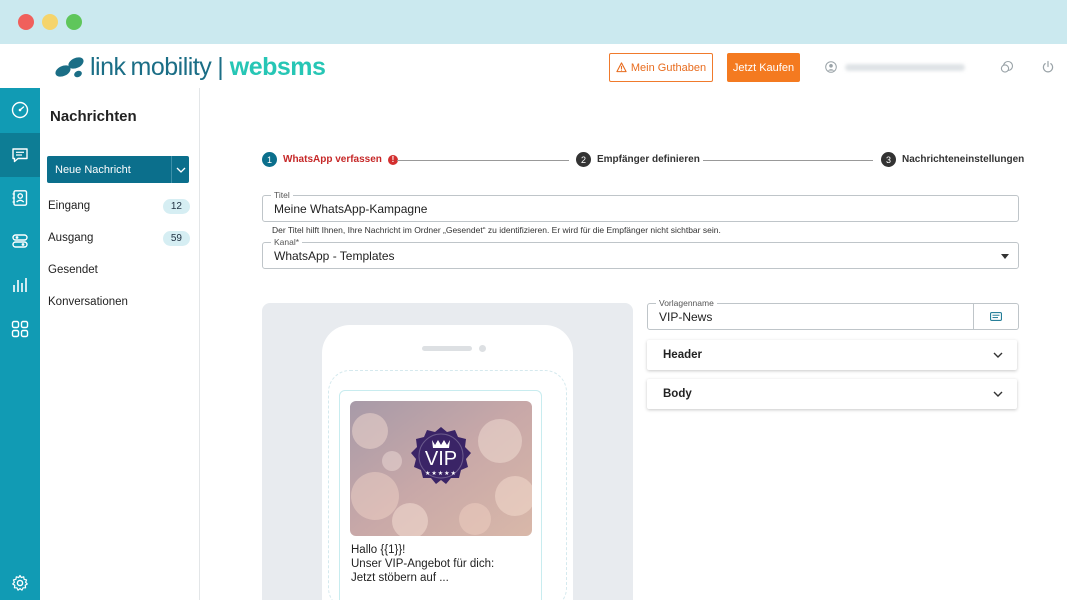 This screenshot has height=600, width=1067. I want to click on credit-button-label: Mein Guthaben, so click(668, 67).